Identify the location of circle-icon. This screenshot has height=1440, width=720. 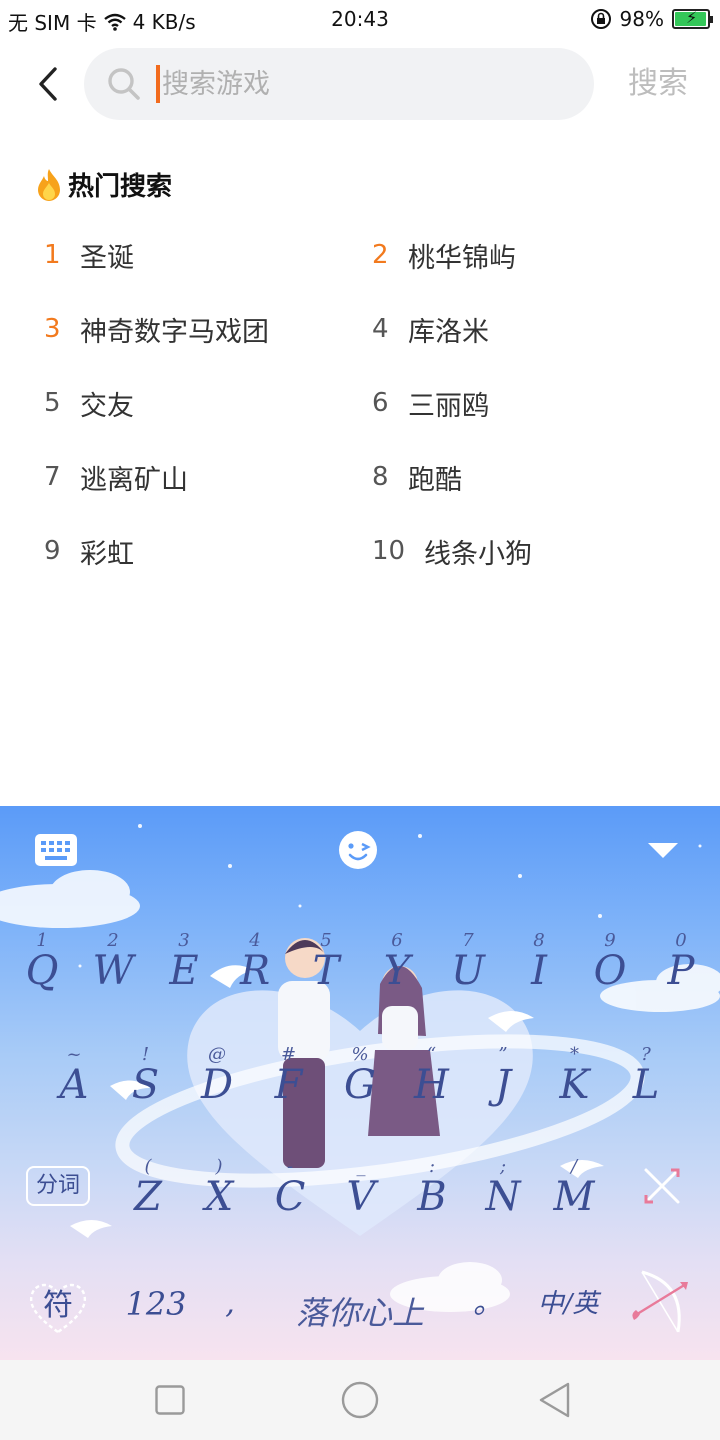
(360, 1400).